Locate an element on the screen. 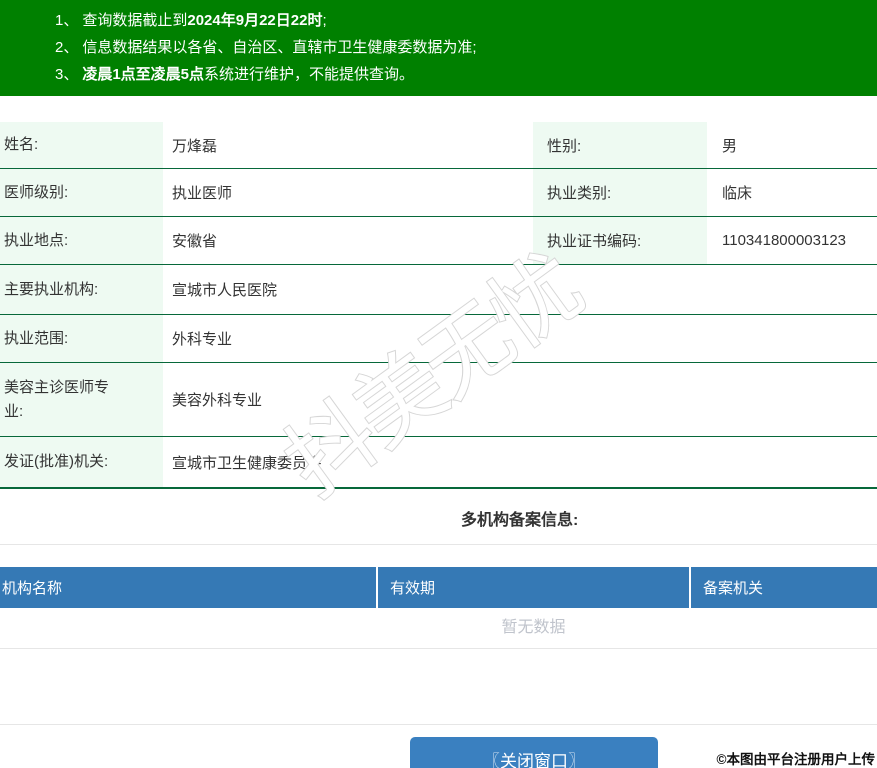  name-label: 姓名: is located at coordinates (81, 145).